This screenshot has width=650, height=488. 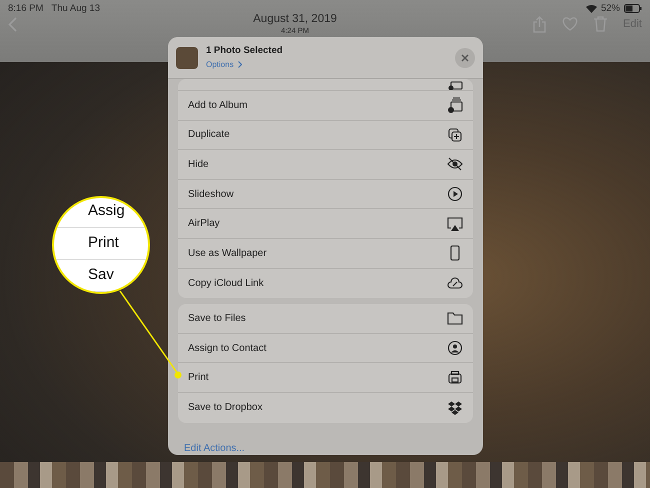 I want to click on dropbox-icon, so click(x=455, y=408).